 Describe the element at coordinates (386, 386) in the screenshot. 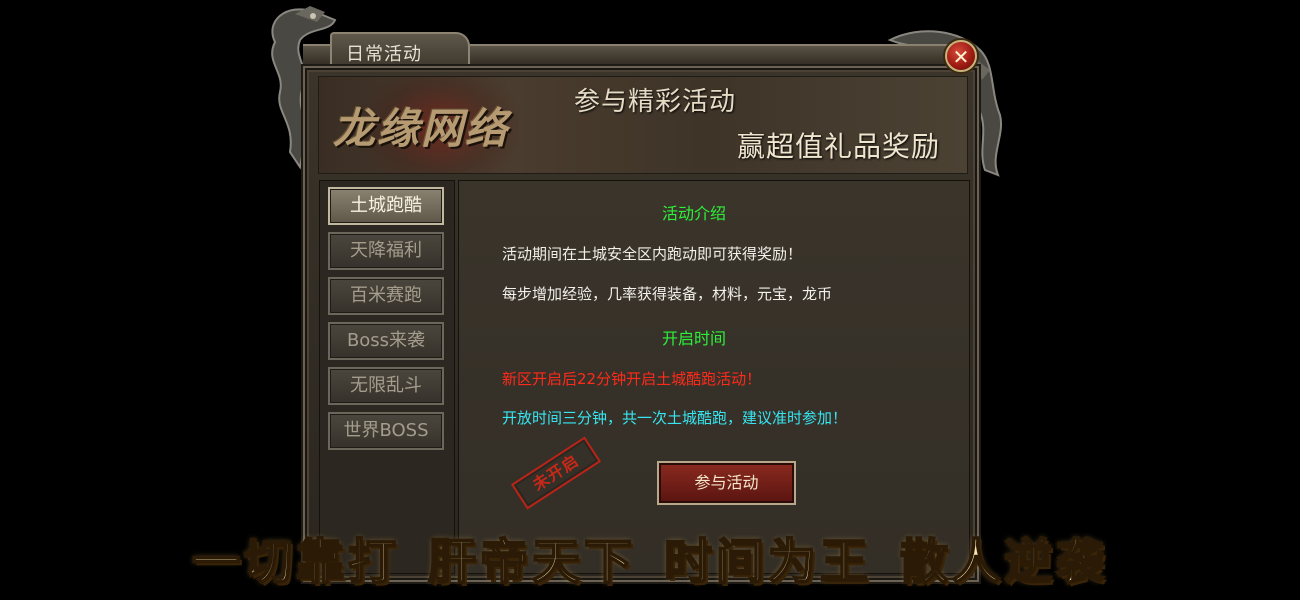

I see `sidebar-item-free-brawl: 无限乱斗` at that location.